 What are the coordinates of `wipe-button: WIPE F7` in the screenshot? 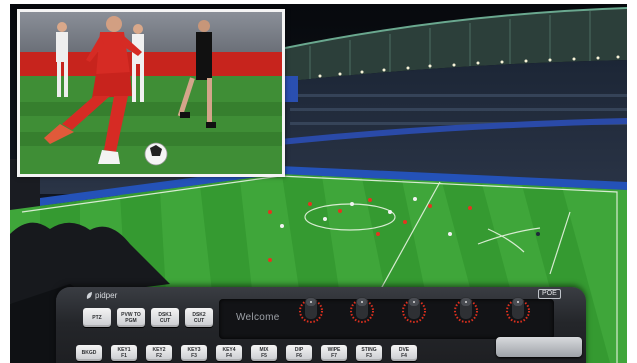 It's located at (334, 353).